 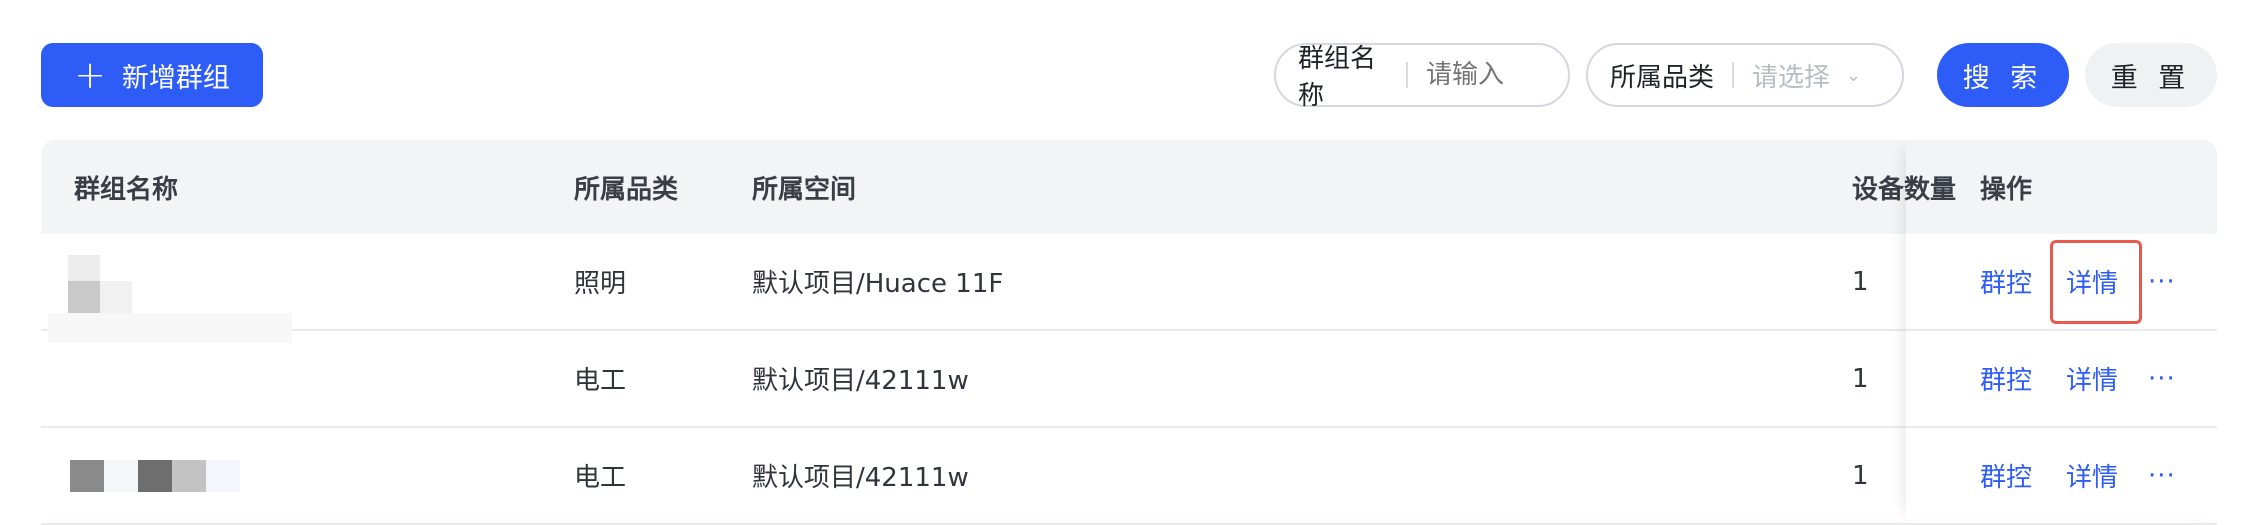 What do you see at coordinates (1745, 75) in the screenshot?
I see `category-filter: 所属品类 请选择 ⌄` at bounding box center [1745, 75].